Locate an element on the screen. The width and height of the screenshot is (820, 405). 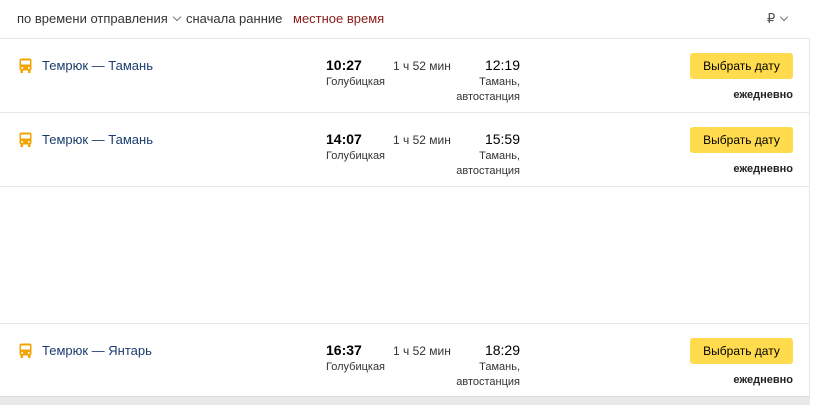
arrival-time: 12:19 is located at coordinates (502, 65).